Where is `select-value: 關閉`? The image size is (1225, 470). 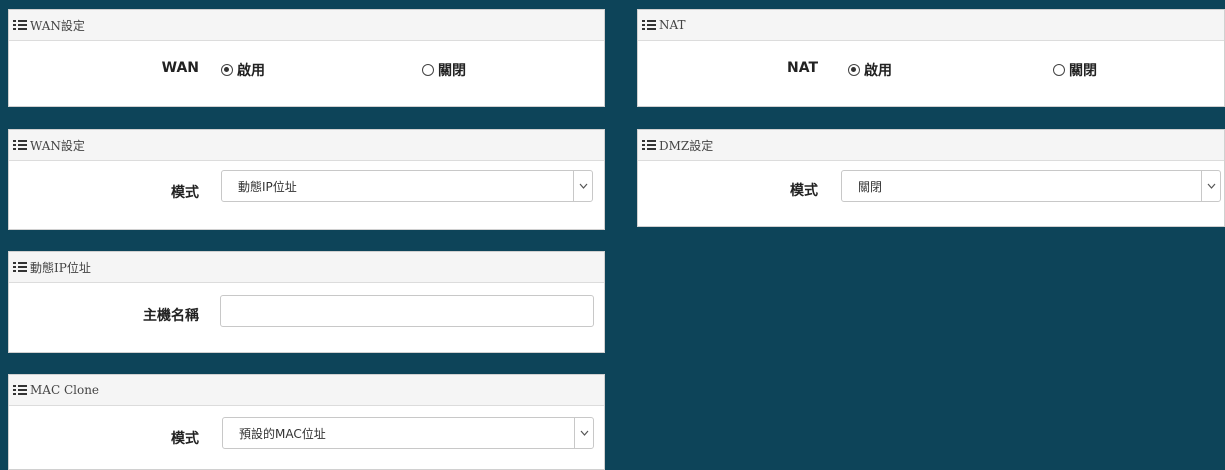
select-value: 關閉 is located at coordinates (870, 186).